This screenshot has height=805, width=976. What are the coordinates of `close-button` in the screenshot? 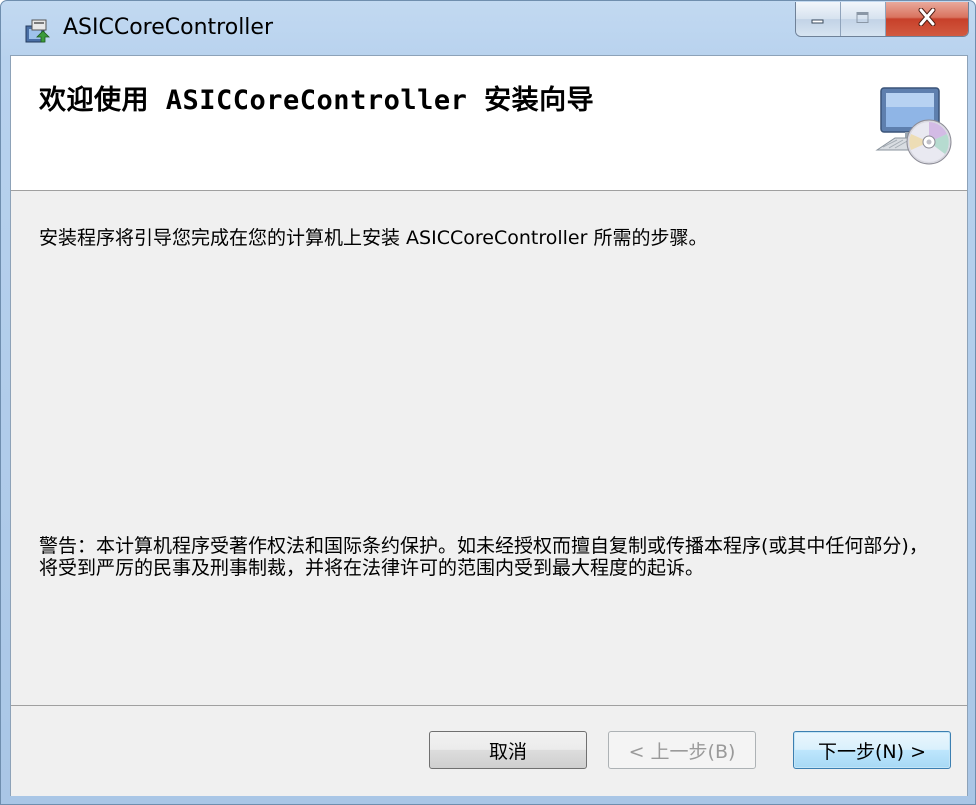 It's located at (926, 19).